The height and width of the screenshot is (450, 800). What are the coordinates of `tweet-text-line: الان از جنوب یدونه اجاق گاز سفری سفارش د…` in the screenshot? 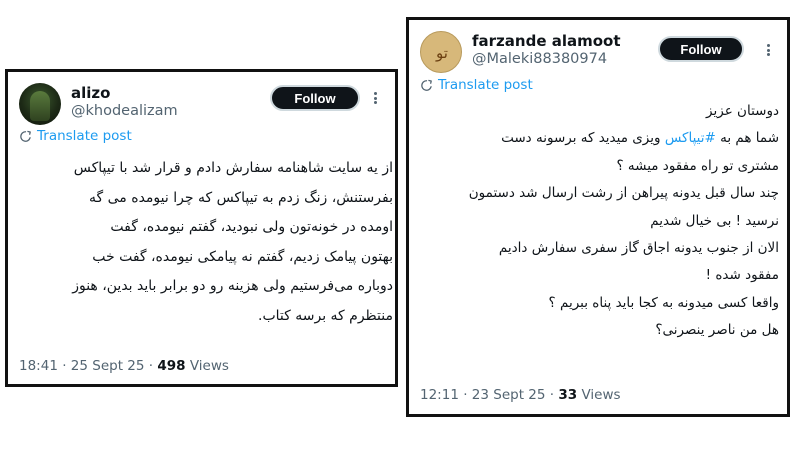 It's located at (638, 248).